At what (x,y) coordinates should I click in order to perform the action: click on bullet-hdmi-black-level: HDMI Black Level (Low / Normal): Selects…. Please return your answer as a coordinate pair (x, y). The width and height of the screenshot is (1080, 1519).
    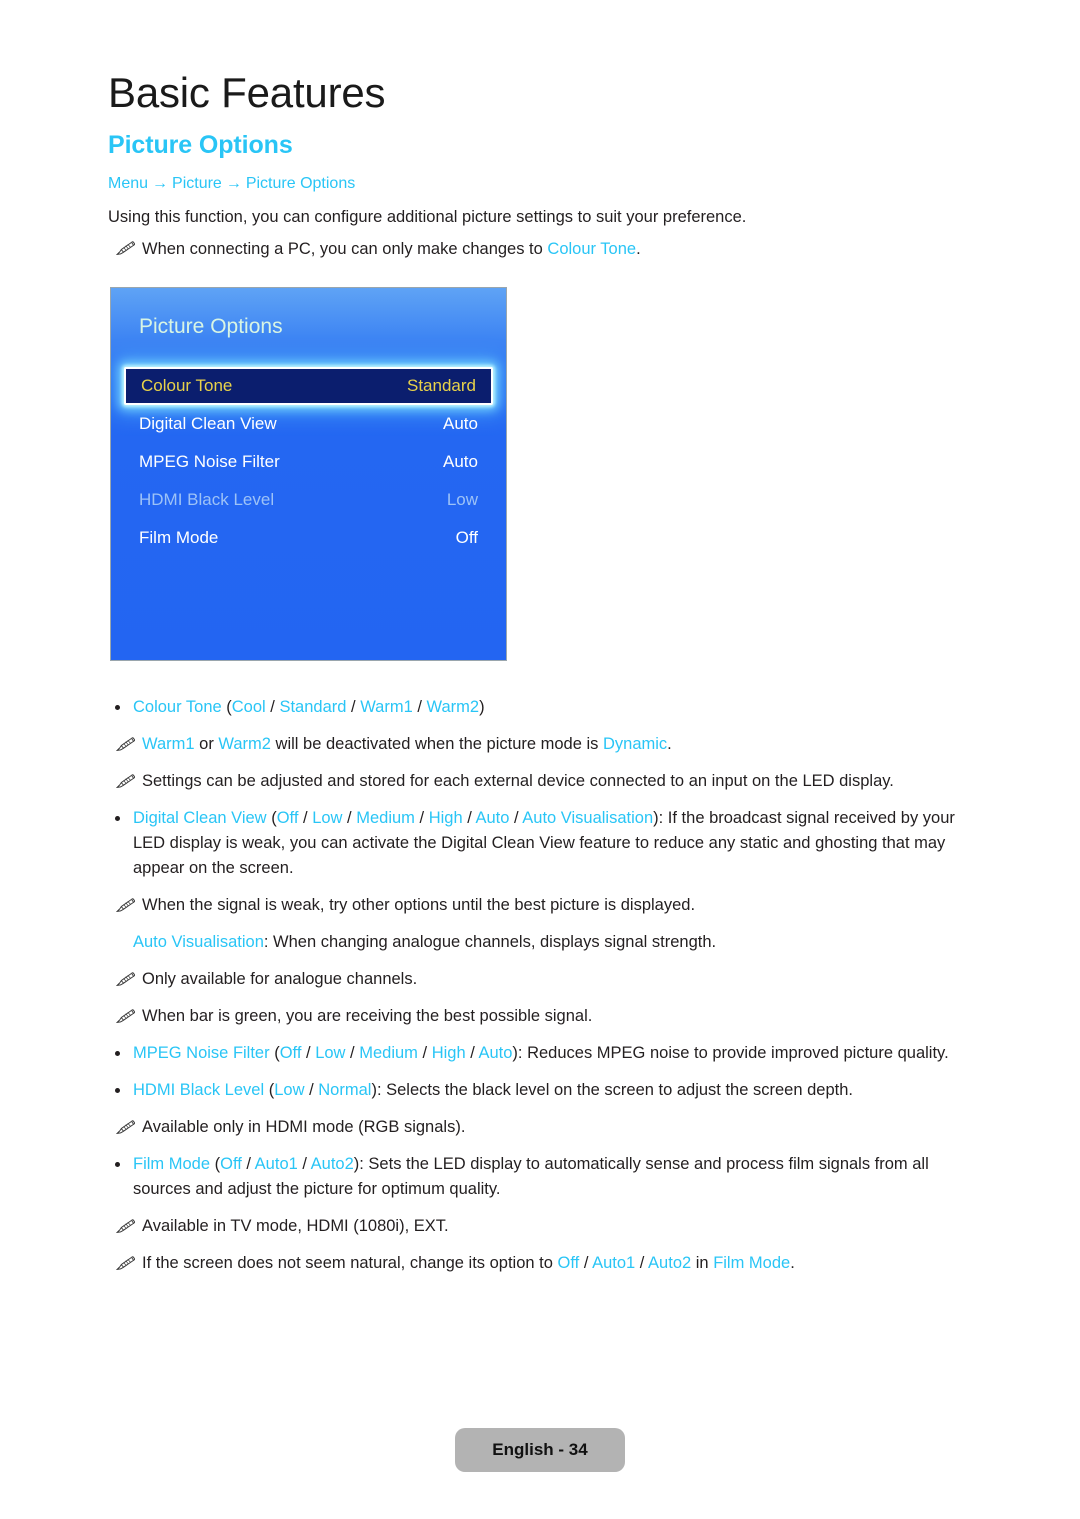
    Looking at the image, I should click on (548, 1090).